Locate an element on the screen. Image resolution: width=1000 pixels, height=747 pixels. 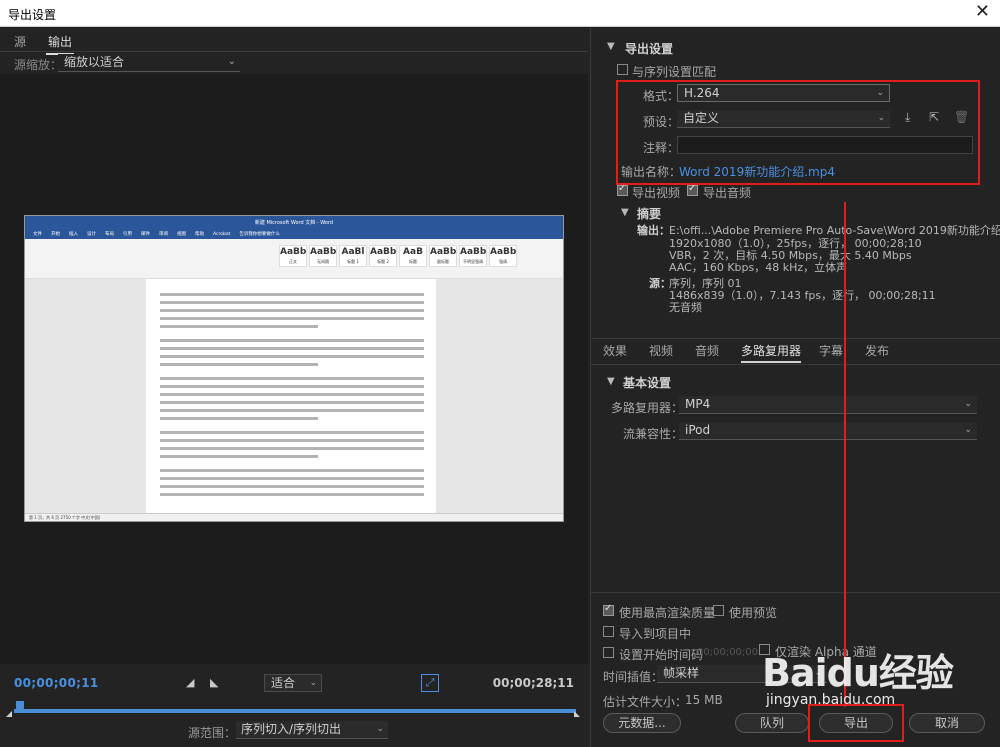
stream-compat-value: iPod is located at coordinates (698, 430).